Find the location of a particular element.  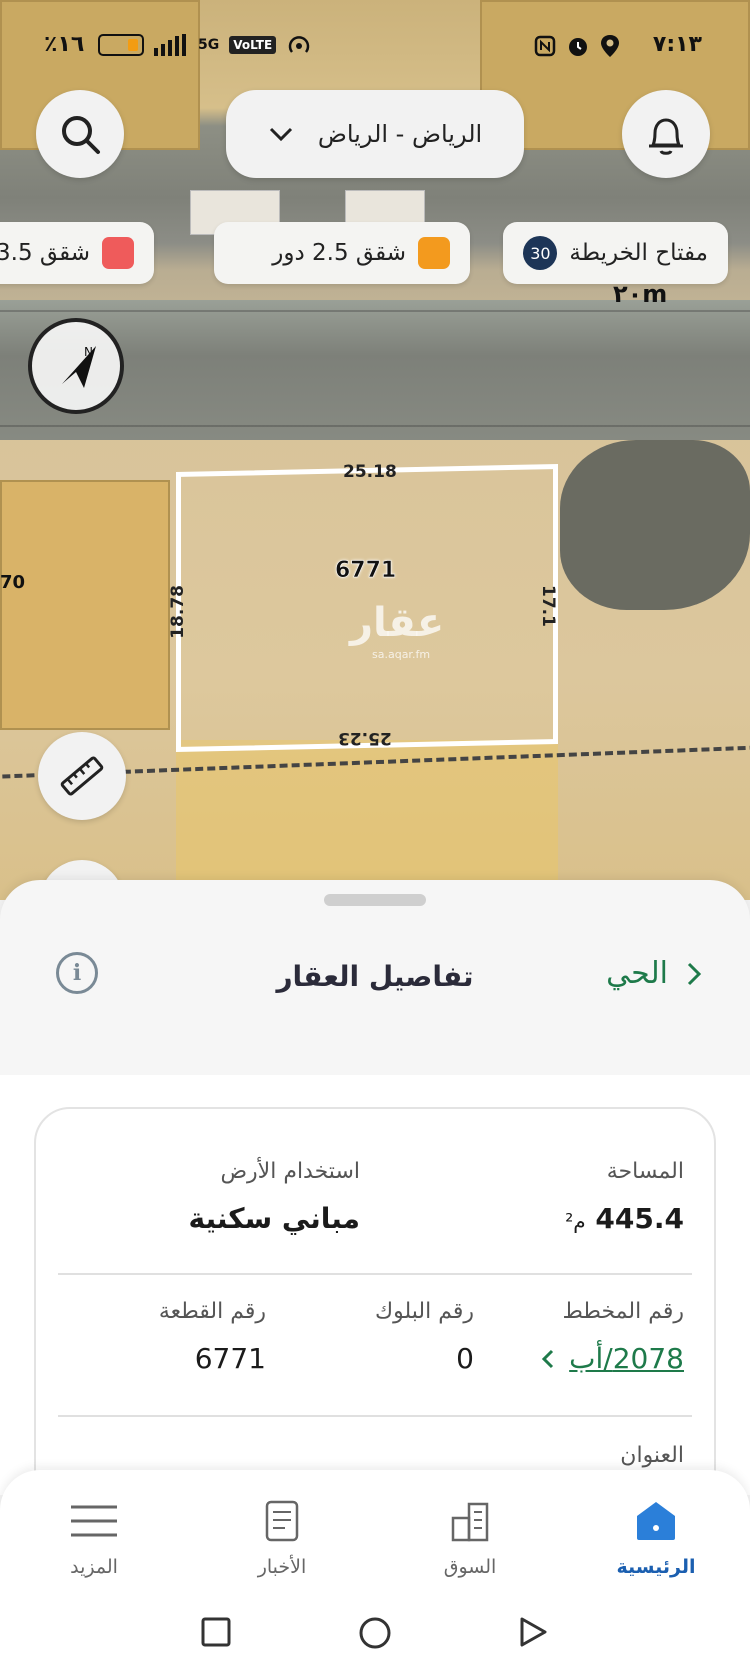

map-key-chip: مفتاح الخريطة 30 is located at coordinates (615, 253).